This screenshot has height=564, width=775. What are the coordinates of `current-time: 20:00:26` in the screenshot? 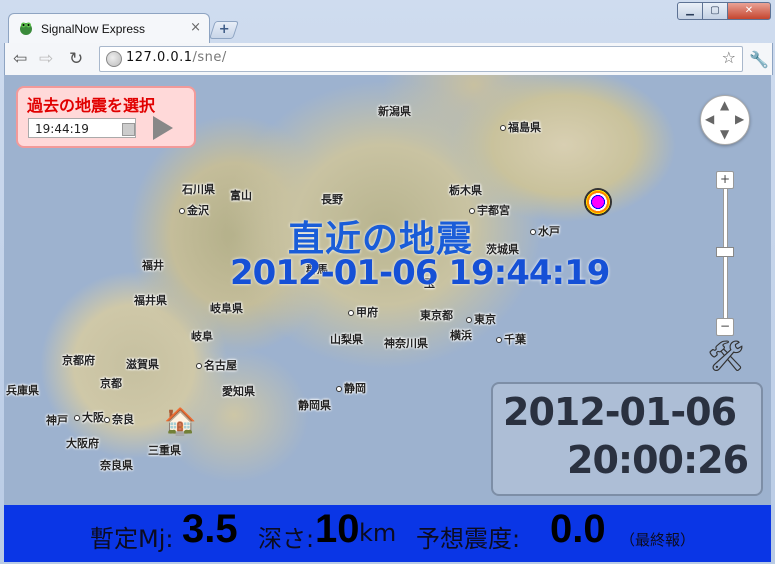 It's located at (658, 460).